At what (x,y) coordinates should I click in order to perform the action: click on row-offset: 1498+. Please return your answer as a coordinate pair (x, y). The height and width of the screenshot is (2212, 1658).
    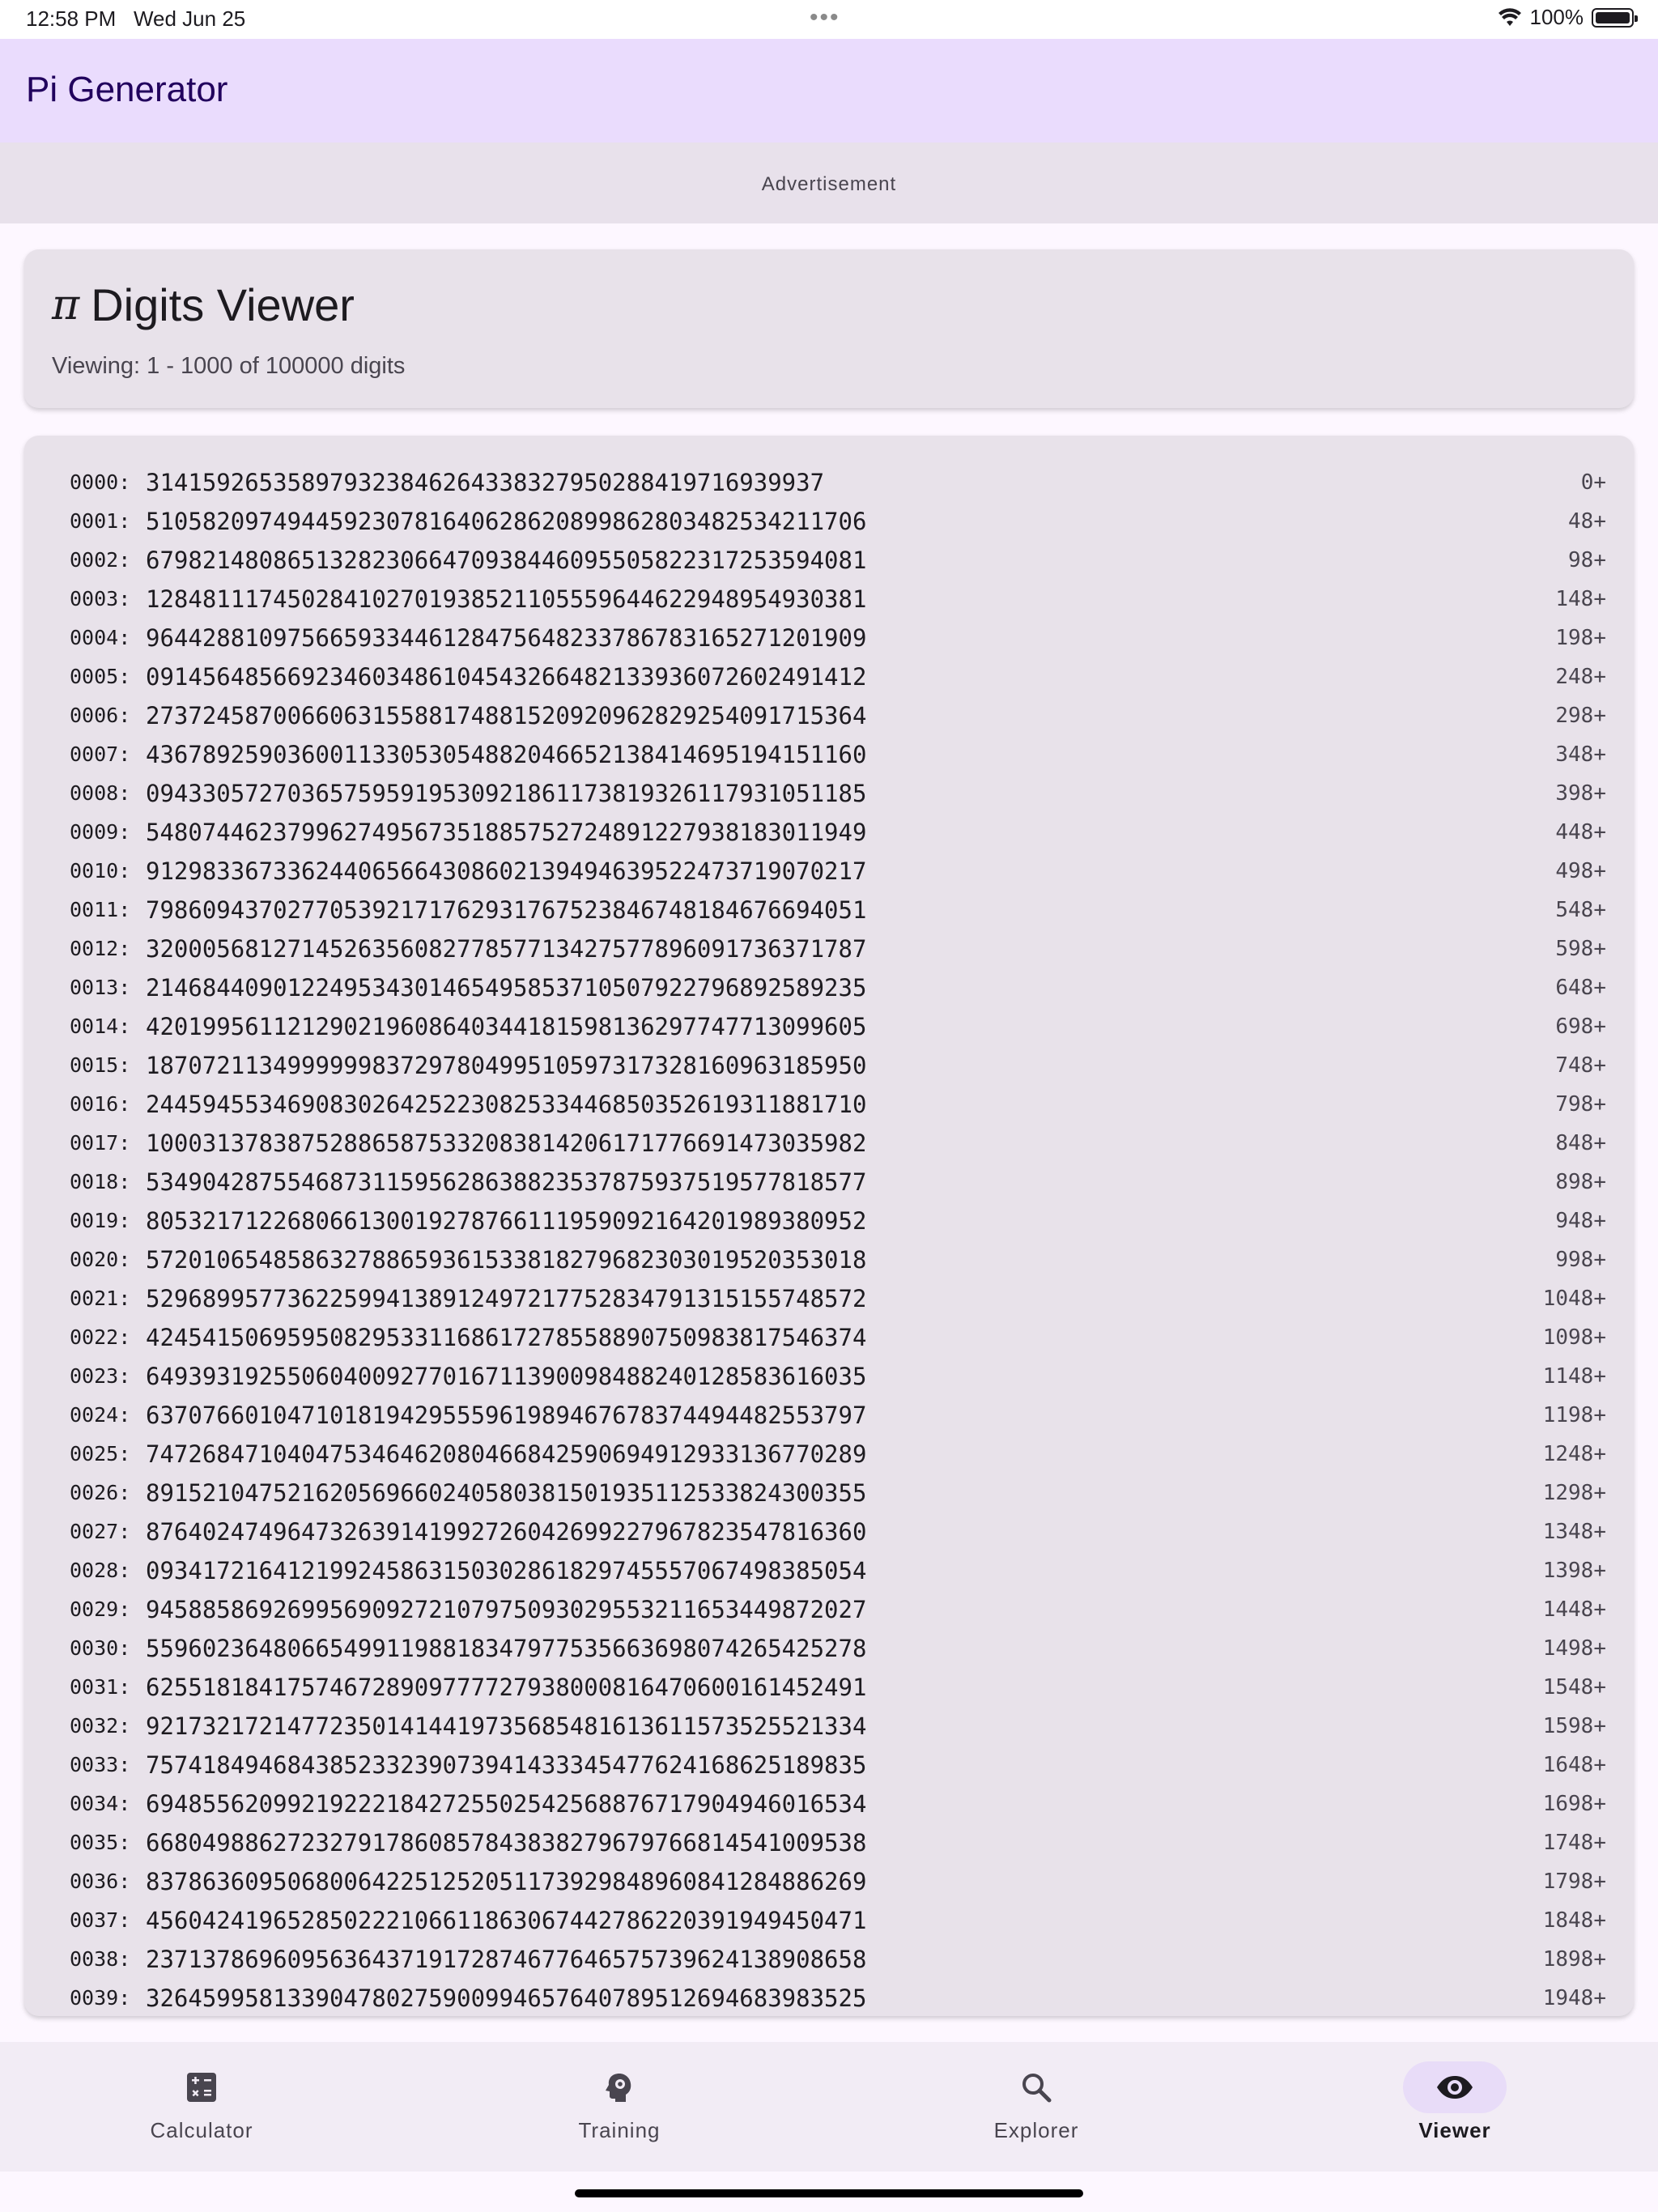
    Looking at the image, I should click on (1574, 1649).